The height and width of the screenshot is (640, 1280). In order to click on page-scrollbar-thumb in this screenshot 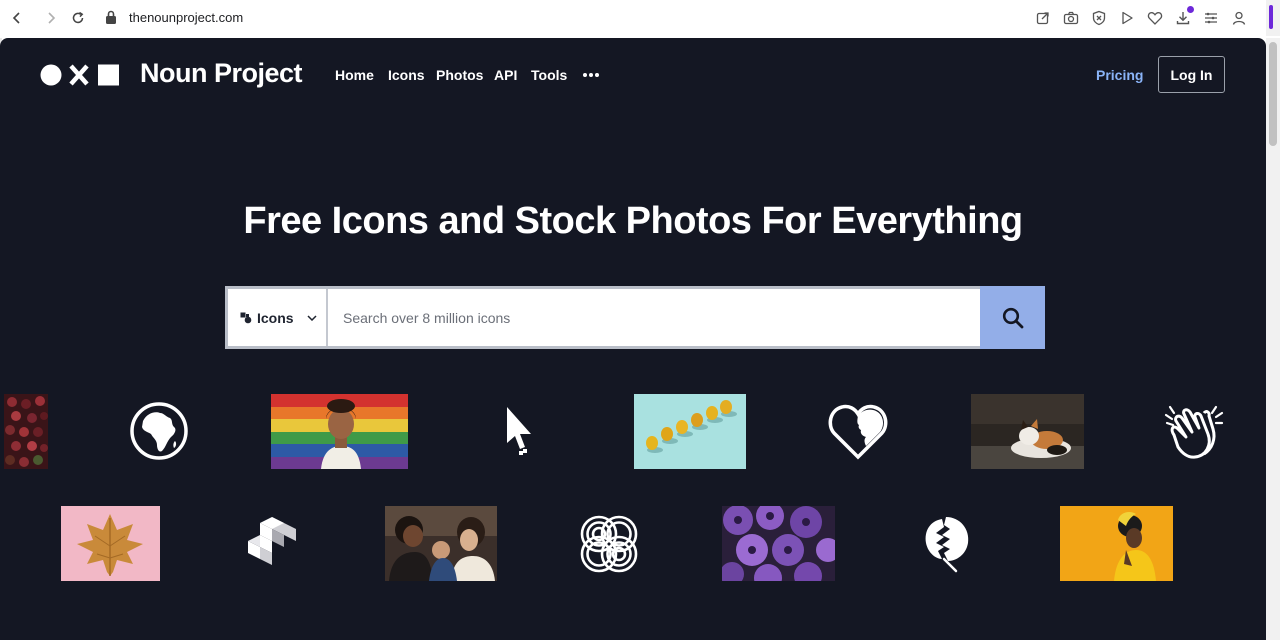, I will do `click(1273, 94)`.